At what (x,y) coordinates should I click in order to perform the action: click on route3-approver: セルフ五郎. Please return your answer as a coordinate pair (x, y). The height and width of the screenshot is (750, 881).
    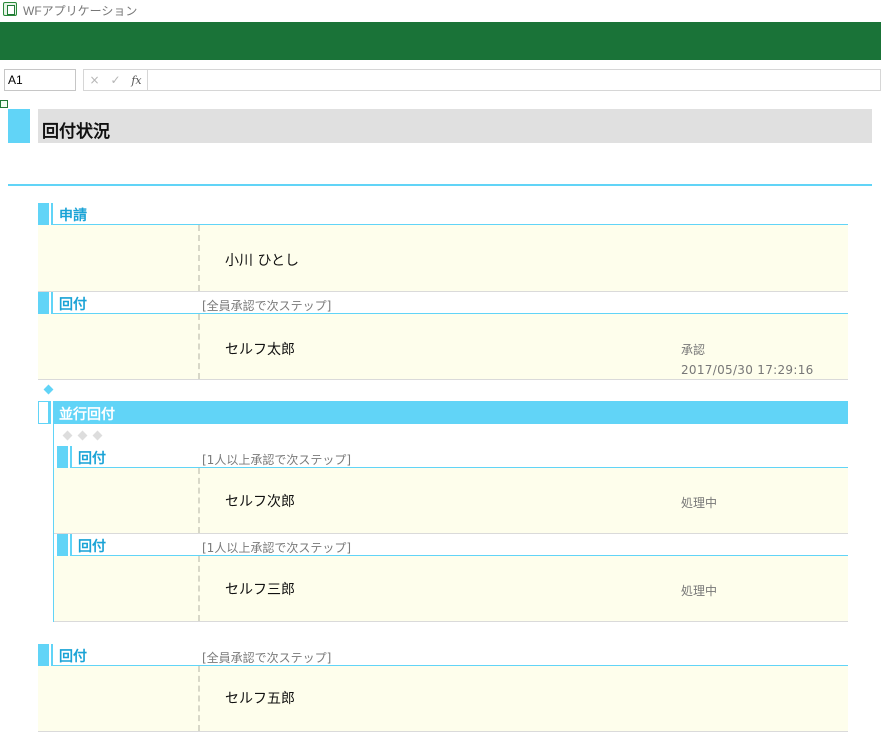
    Looking at the image, I should click on (260, 699).